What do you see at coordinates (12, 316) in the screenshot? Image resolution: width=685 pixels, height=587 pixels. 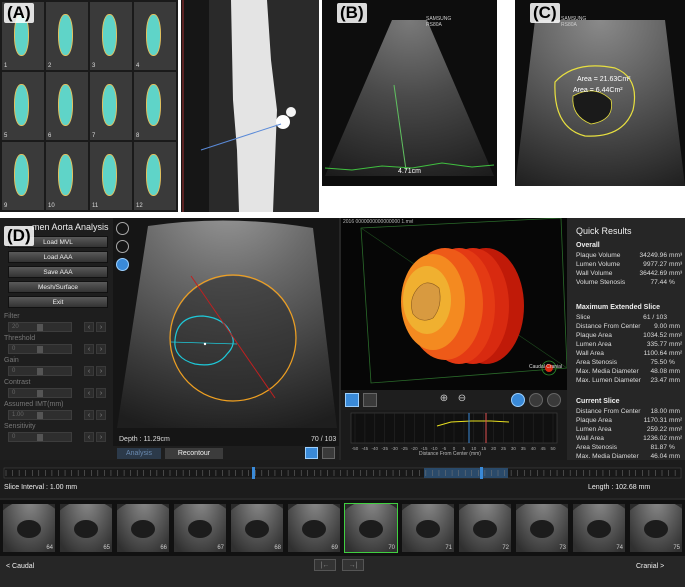 I see `param-label: Filter` at bounding box center [12, 316].